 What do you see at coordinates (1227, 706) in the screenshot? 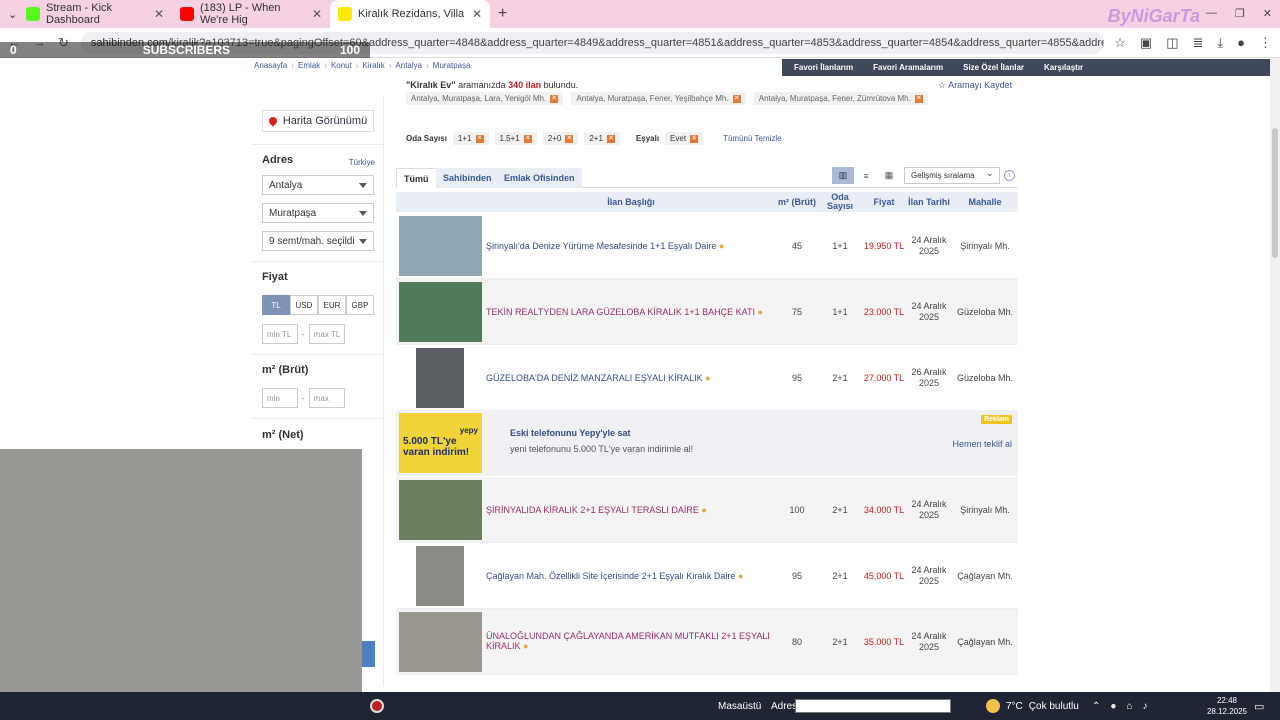
I see `clock: 22:48 28.12.2025` at bounding box center [1227, 706].